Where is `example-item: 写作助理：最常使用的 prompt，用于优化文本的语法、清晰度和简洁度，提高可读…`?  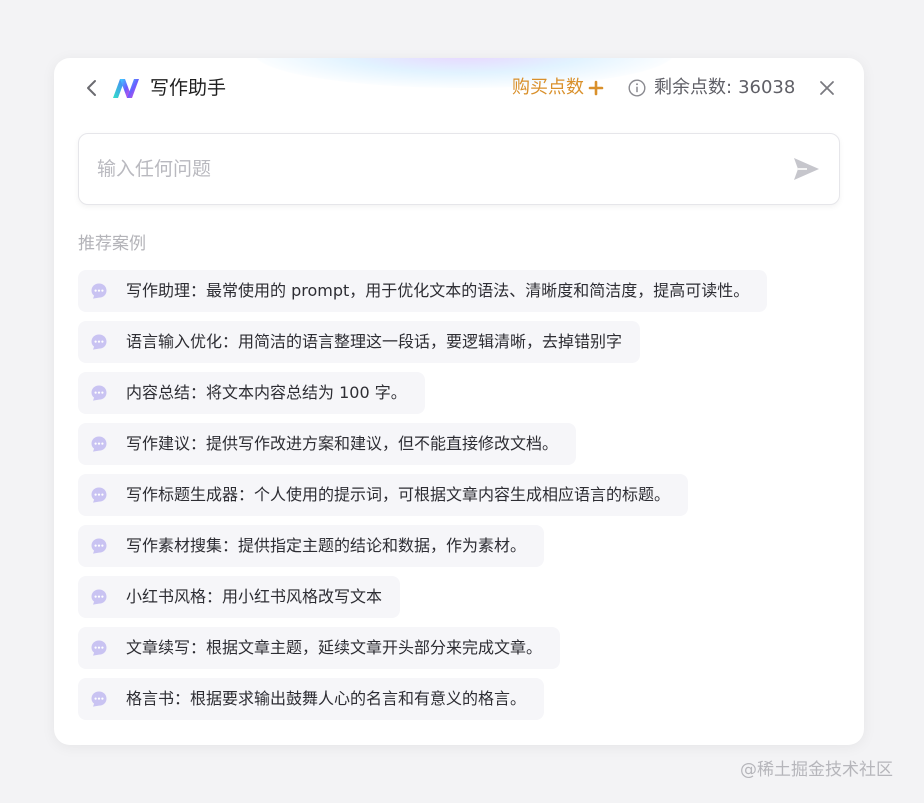 example-item: 写作助理：最常使用的 prompt，用于优化文本的语法、清晰度和简洁度，提高可读… is located at coordinates (423, 291).